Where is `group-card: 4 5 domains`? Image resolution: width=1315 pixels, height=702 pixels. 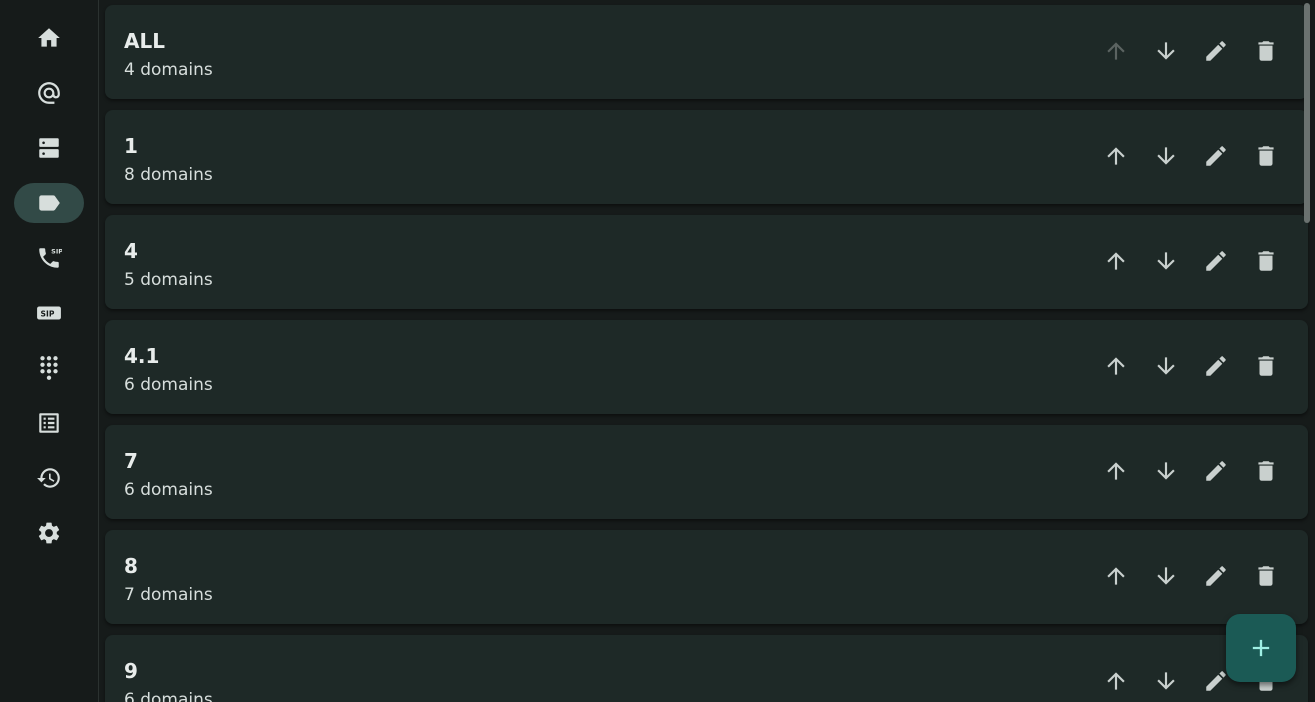
group-card: 4 5 domains is located at coordinates (706, 262).